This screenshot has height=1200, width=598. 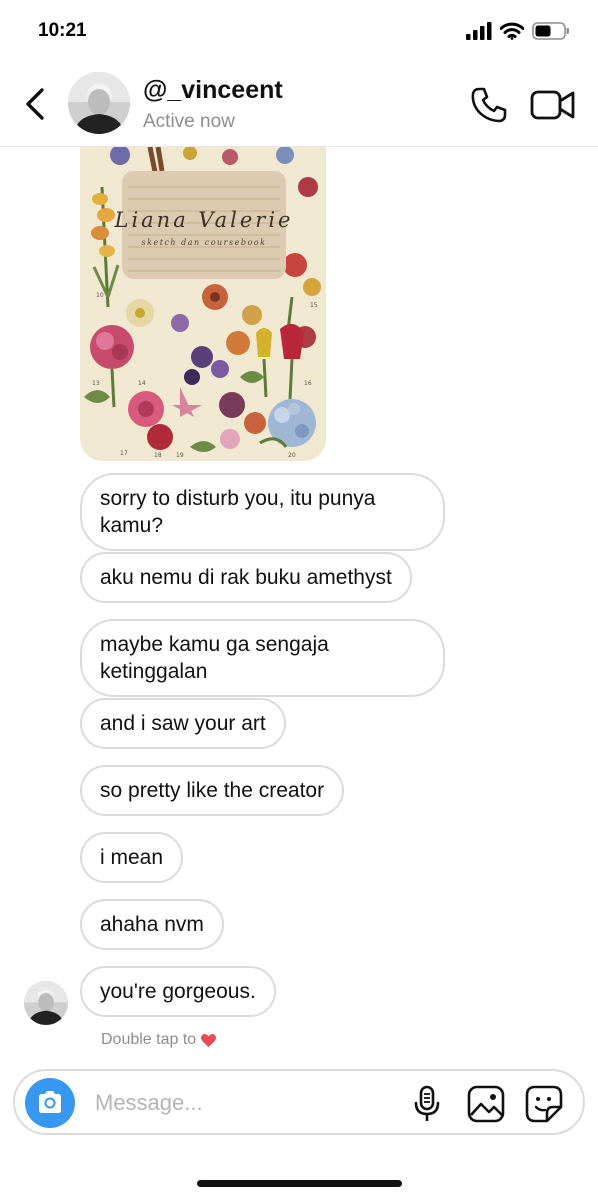 I want to click on message-text: maybe kamu ga sengaja ketinggalan, so click(x=214, y=658).